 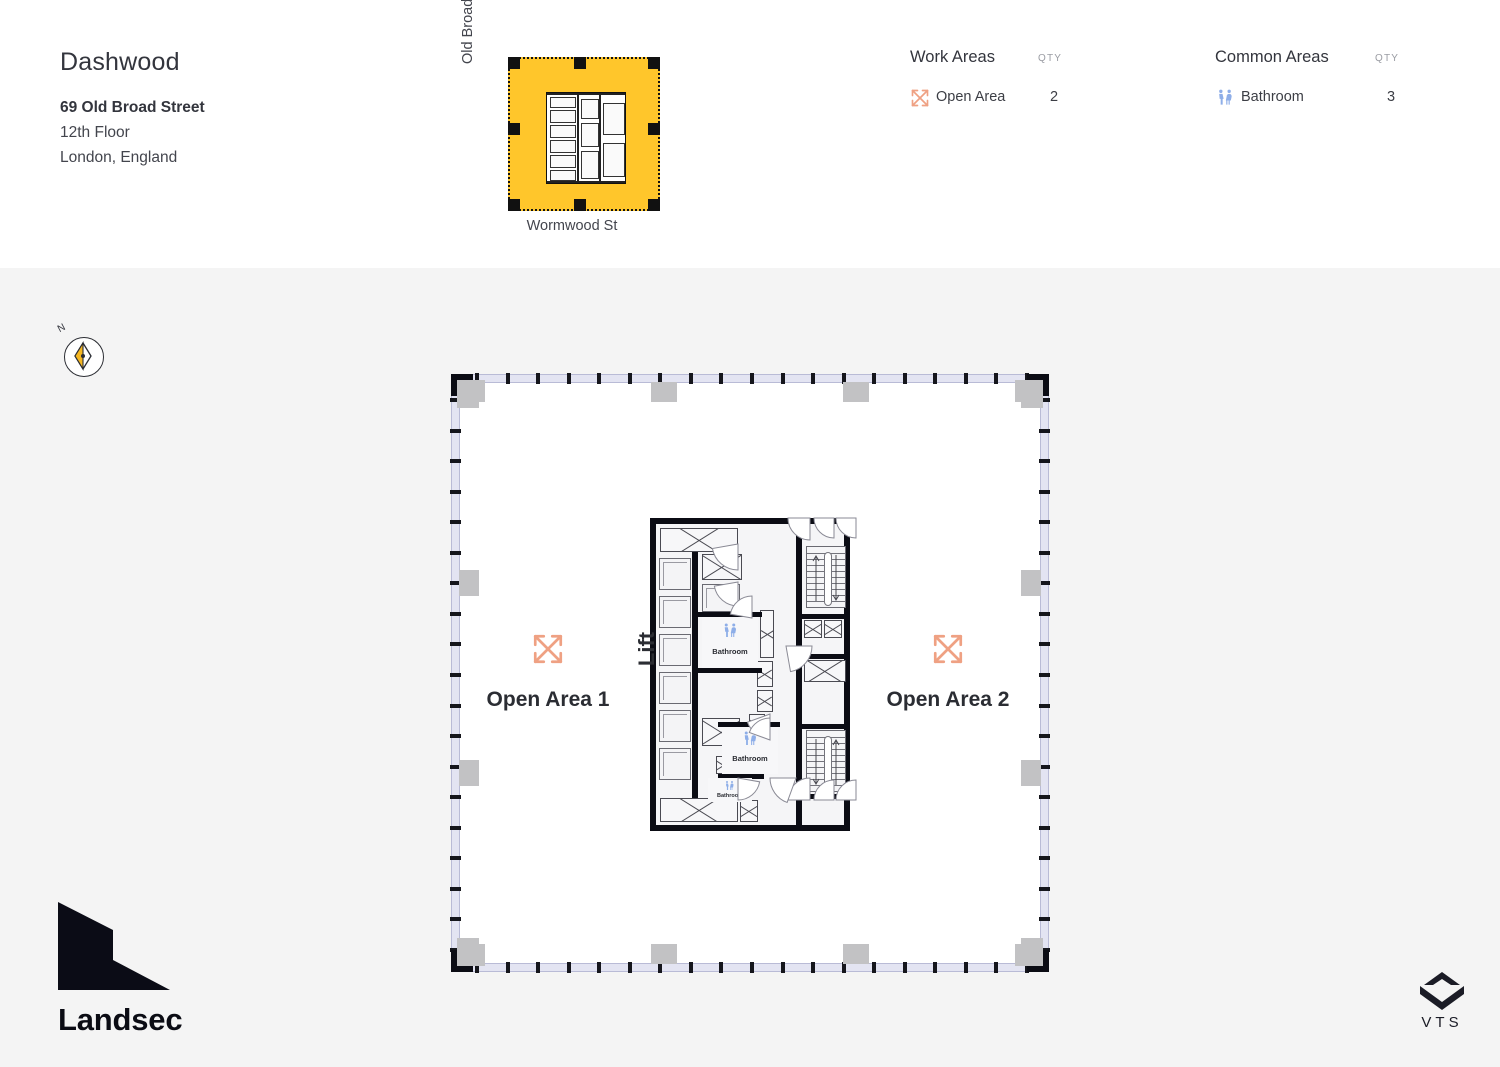 What do you see at coordinates (95, 133) in the screenshot?
I see `floor-line: 12th Floor` at bounding box center [95, 133].